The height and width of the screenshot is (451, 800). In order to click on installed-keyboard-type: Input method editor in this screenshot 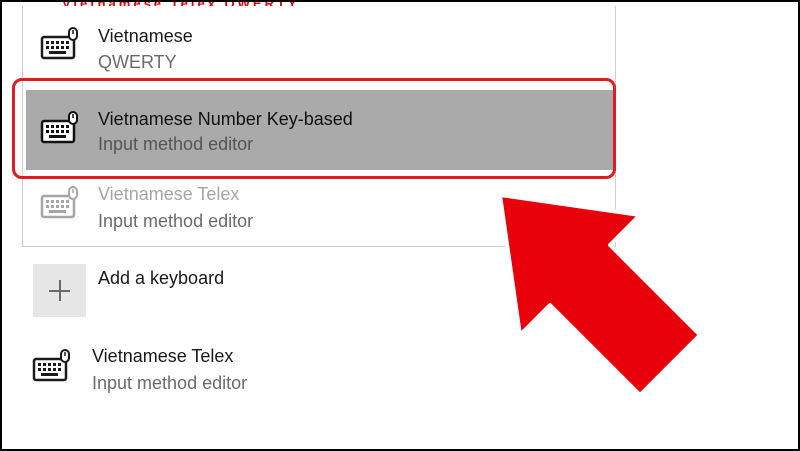, I will do `click(170, 383)`.